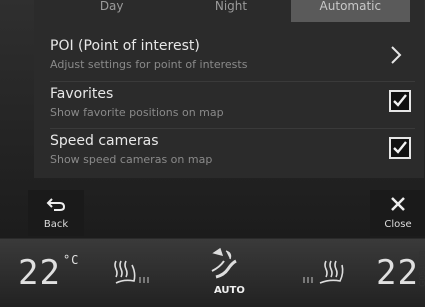  What do you see at coordinates (232, 104) in the screenshot?
I see `favorites-row: Favorites Show favorite positions on map` at bounding box center [232, 104].